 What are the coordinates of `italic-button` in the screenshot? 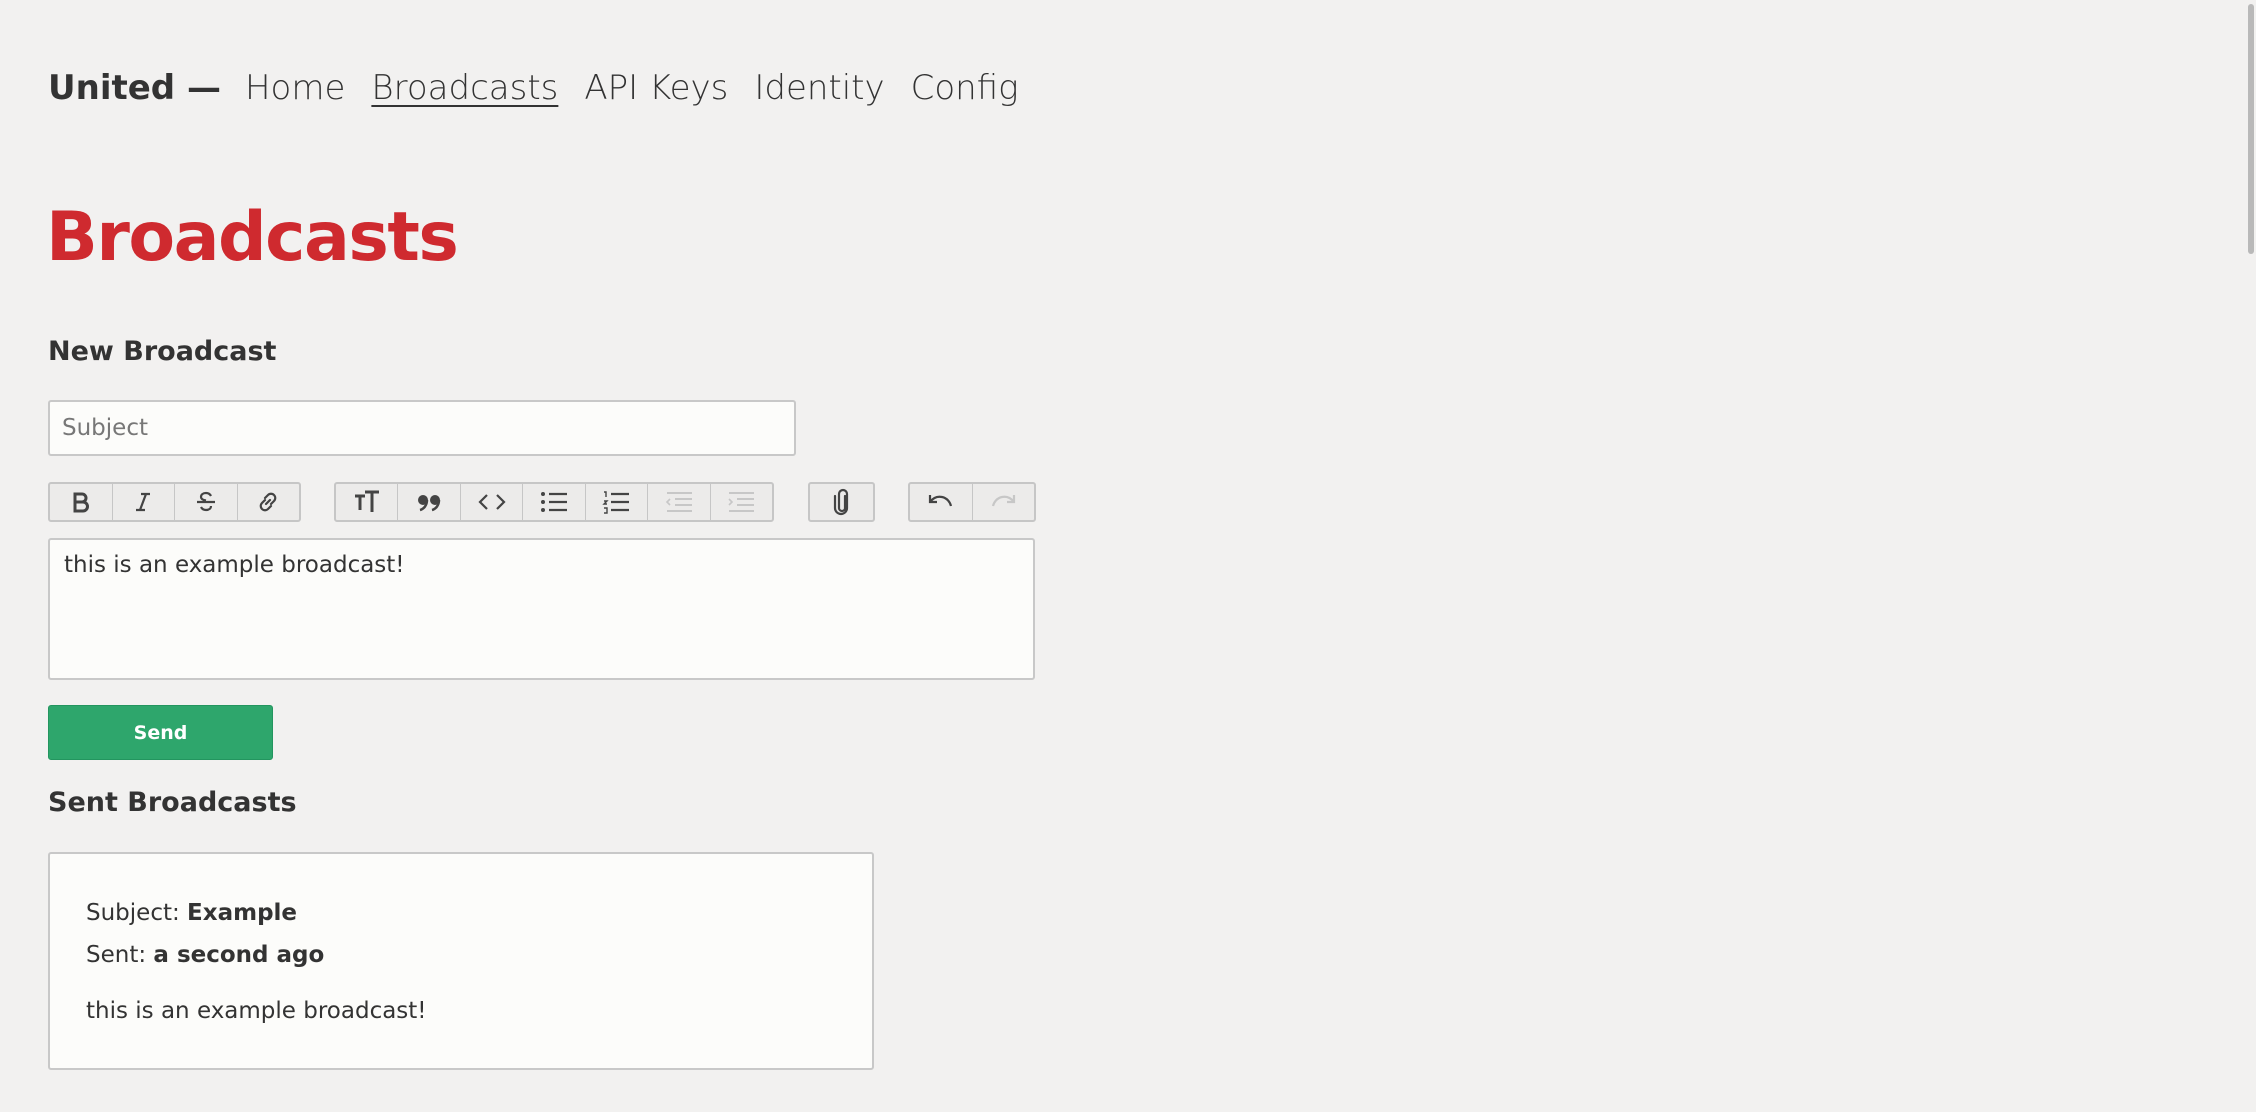 It's located at (144, 502).